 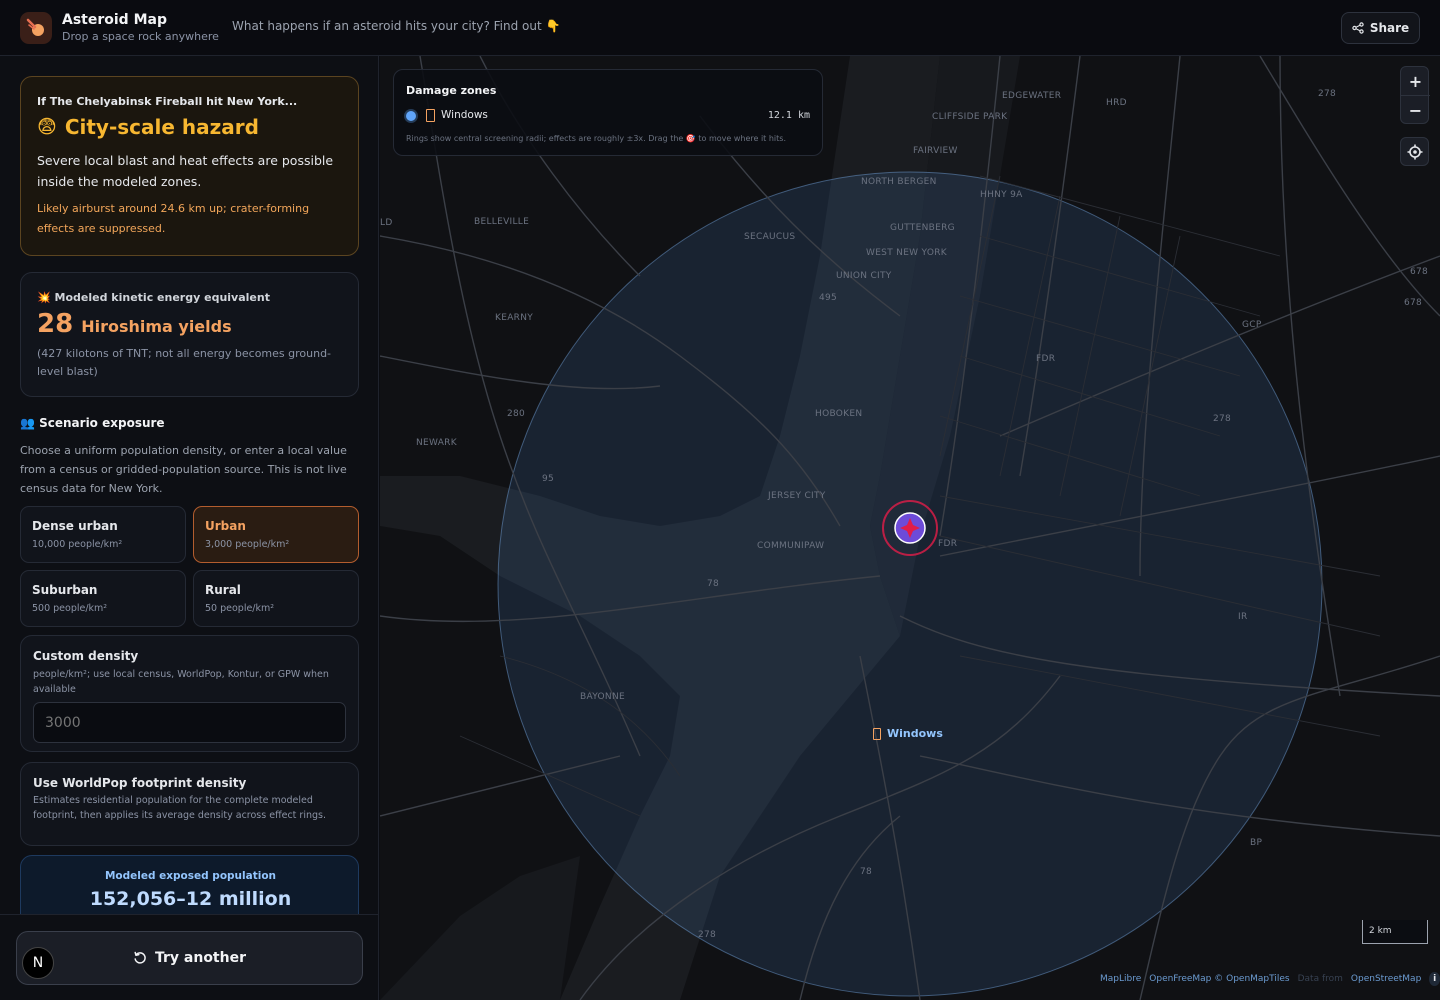 What do you see at coordinates (38, 963) in the screenshot?
I see `n-badge: N` at bounding box center [38, 963].